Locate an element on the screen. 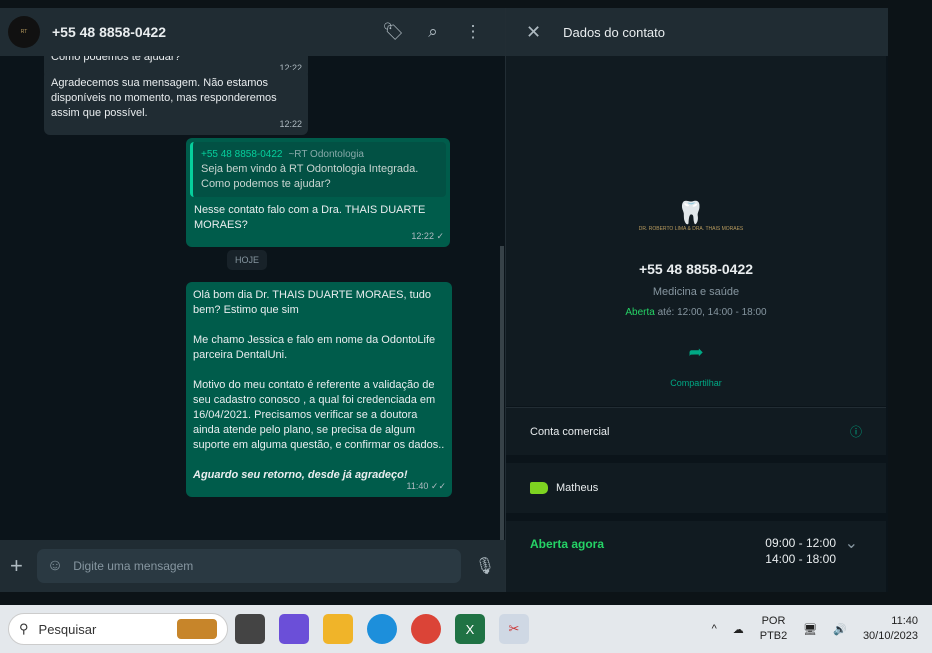  message-time: 12:22 is located at coordinates (290, 124).